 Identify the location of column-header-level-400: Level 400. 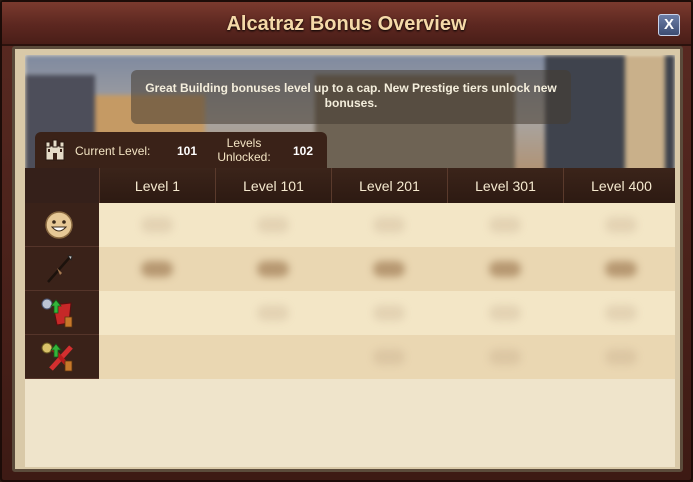
(619, 185).